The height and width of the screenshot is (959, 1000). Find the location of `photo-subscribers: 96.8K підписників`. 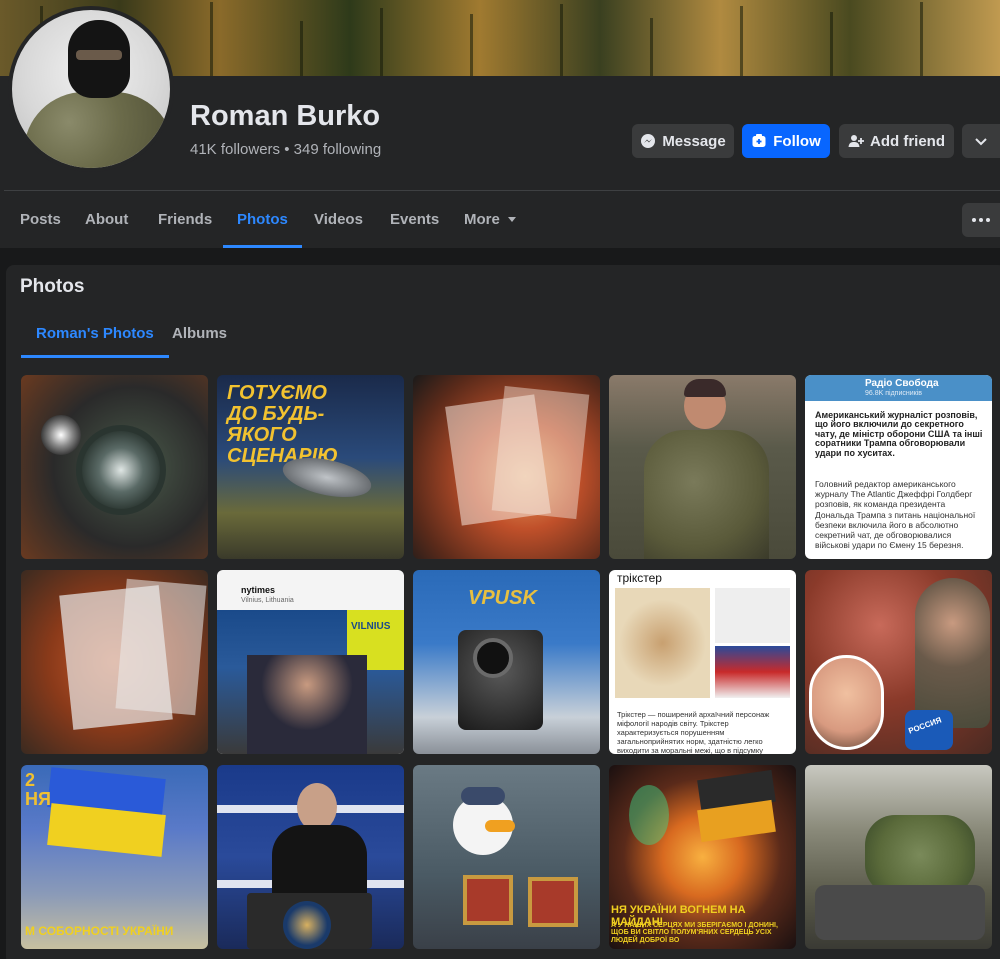

photo-subscribers: 96.8K підписників is located at coordinates (893, 393).